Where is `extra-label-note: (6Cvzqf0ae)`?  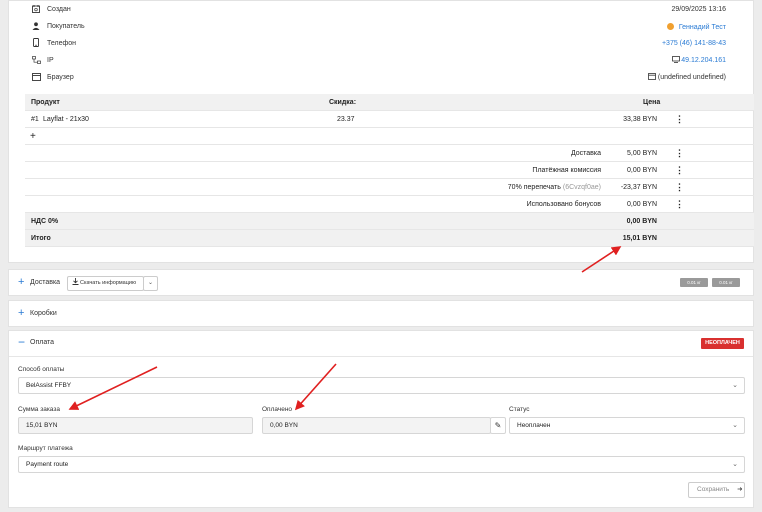
extra-label-note: (6Cvzqf0ae) is located at coordinates (581, 187).